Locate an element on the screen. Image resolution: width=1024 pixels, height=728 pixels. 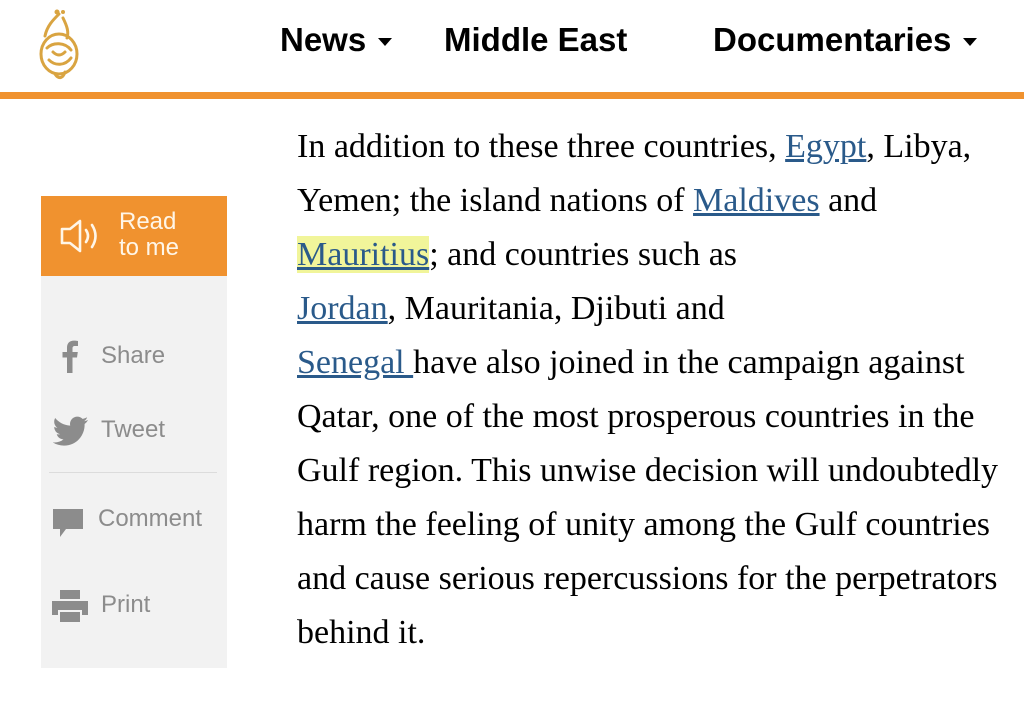
tweet-label: Tweet is located at coordinates (133, 429).